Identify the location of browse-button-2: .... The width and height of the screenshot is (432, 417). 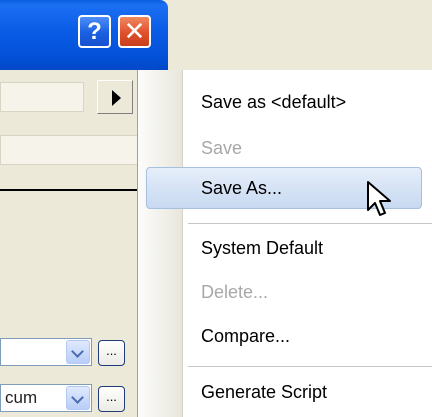
(111, 399).